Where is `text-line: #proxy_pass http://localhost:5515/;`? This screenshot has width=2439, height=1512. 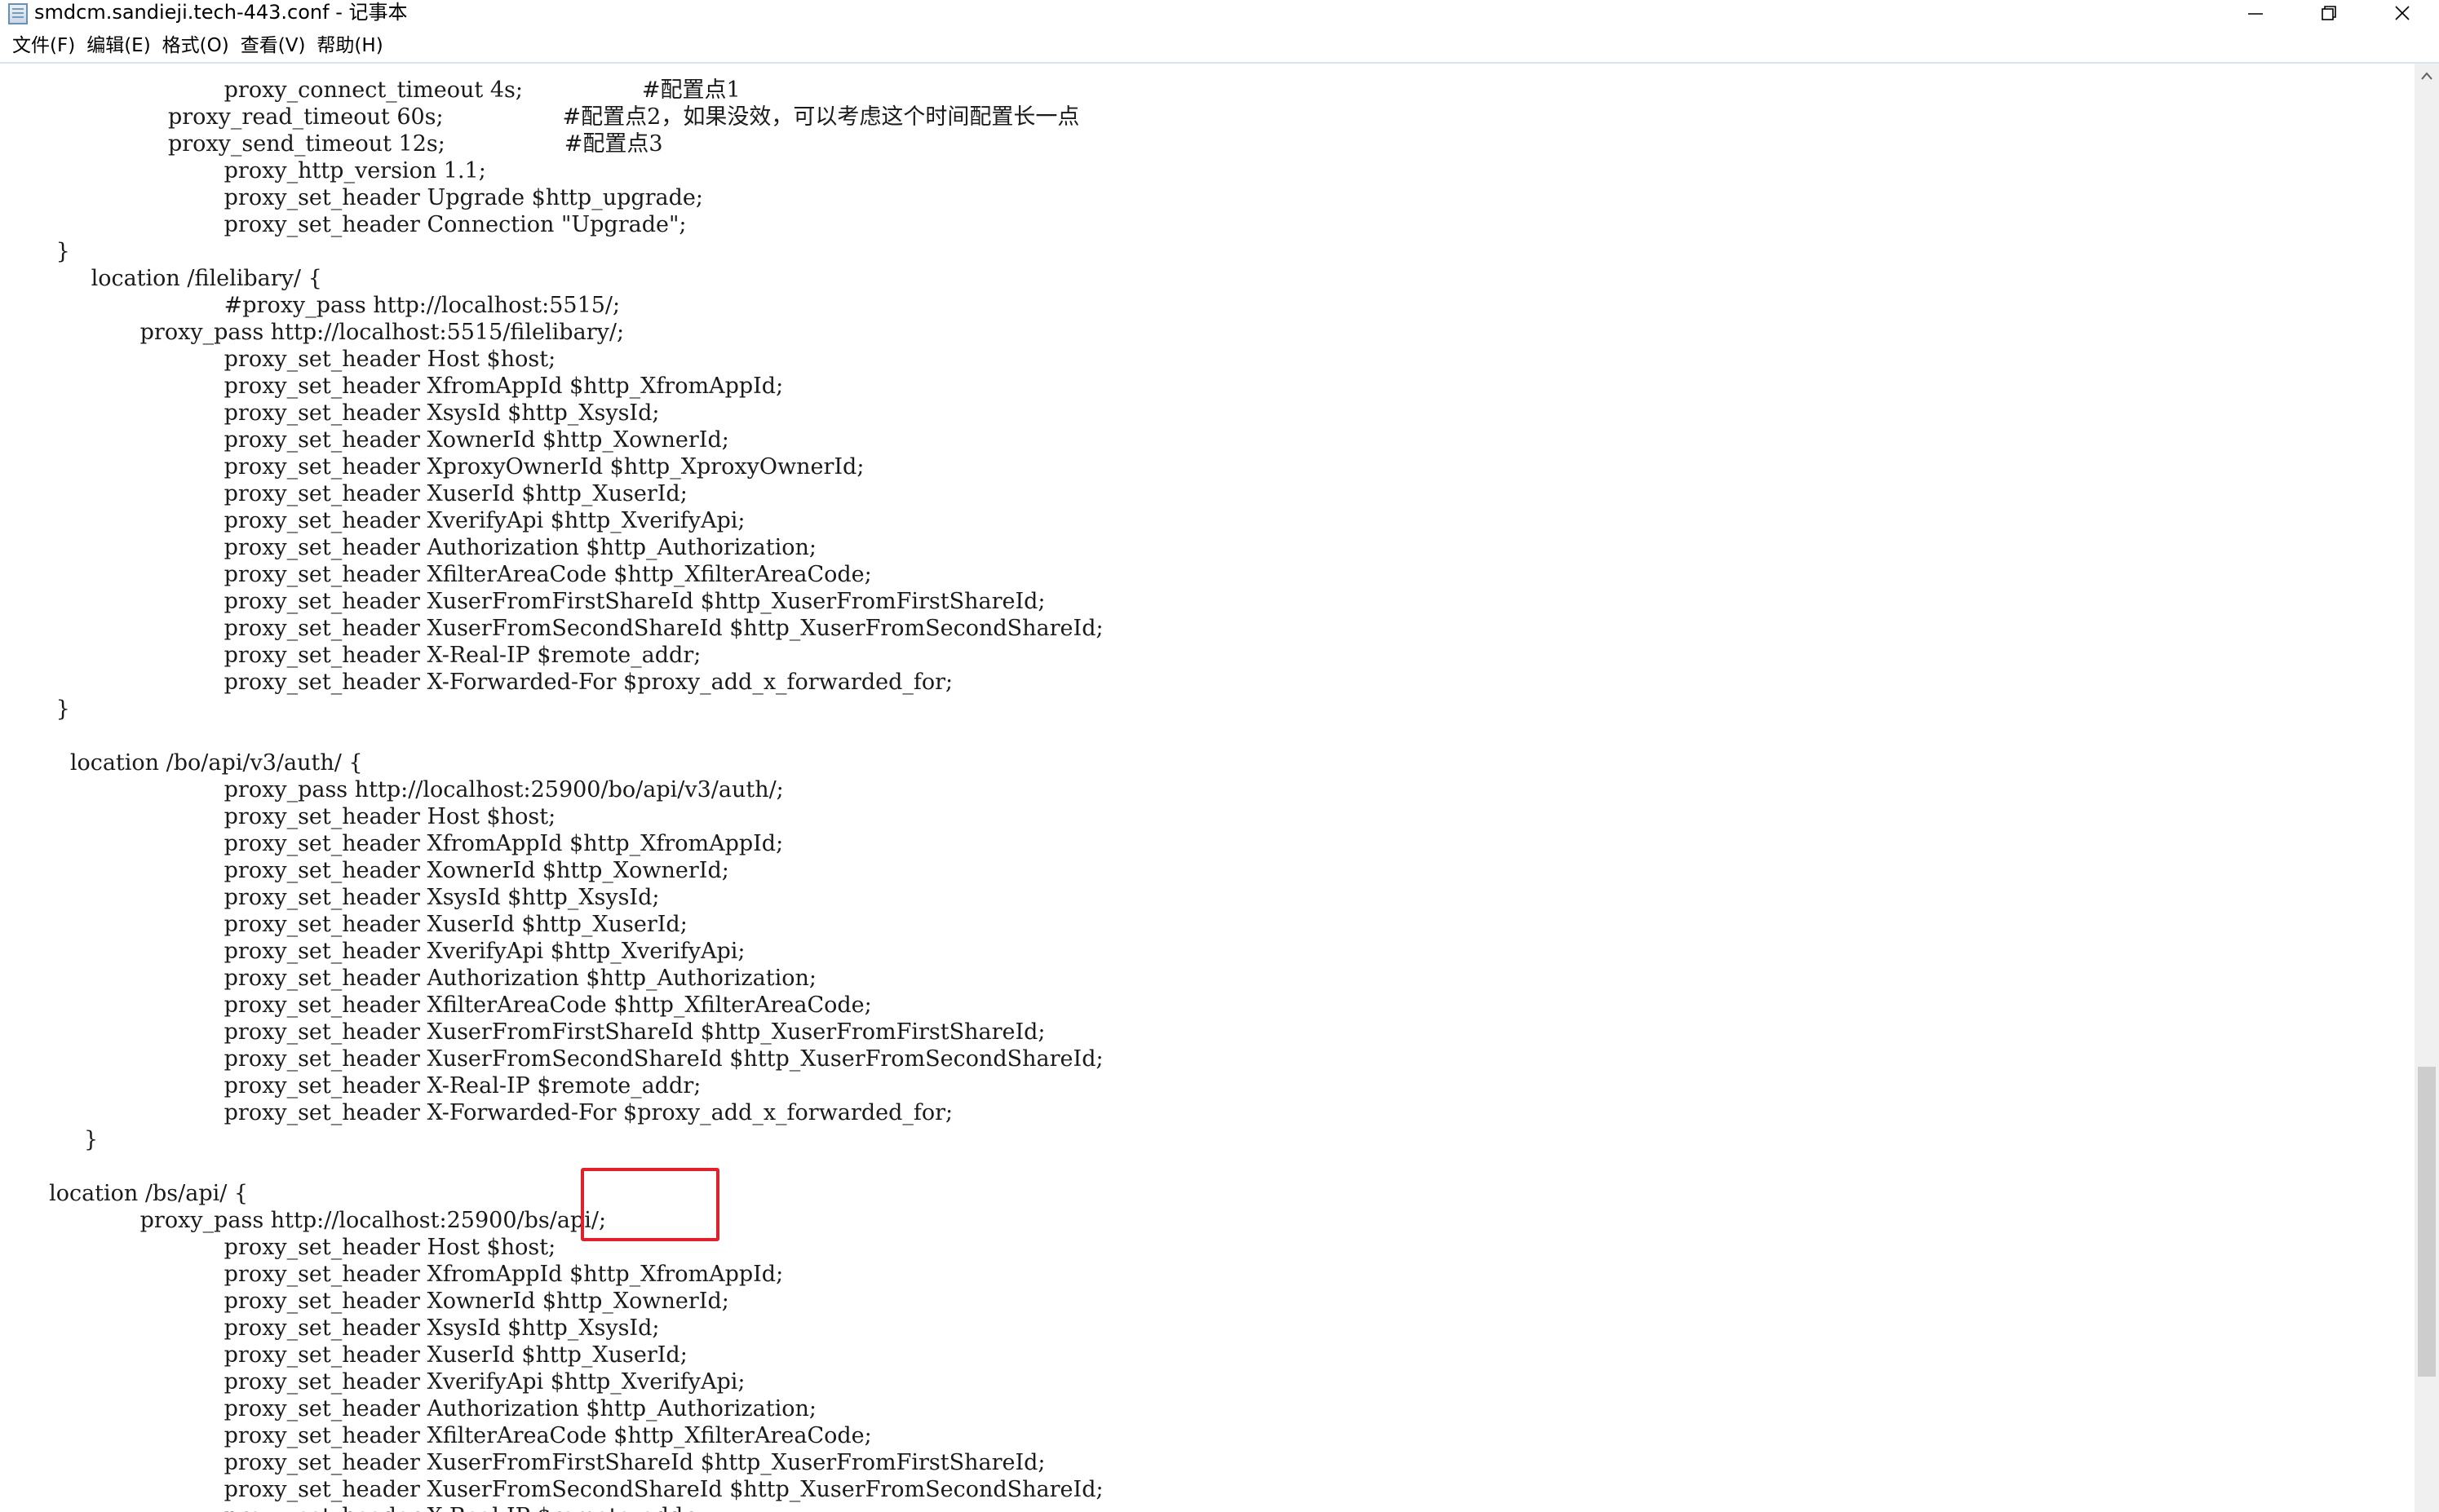
text-line: #proxy_pass http://localhost:5515/; is located at coordinates (310, 305).